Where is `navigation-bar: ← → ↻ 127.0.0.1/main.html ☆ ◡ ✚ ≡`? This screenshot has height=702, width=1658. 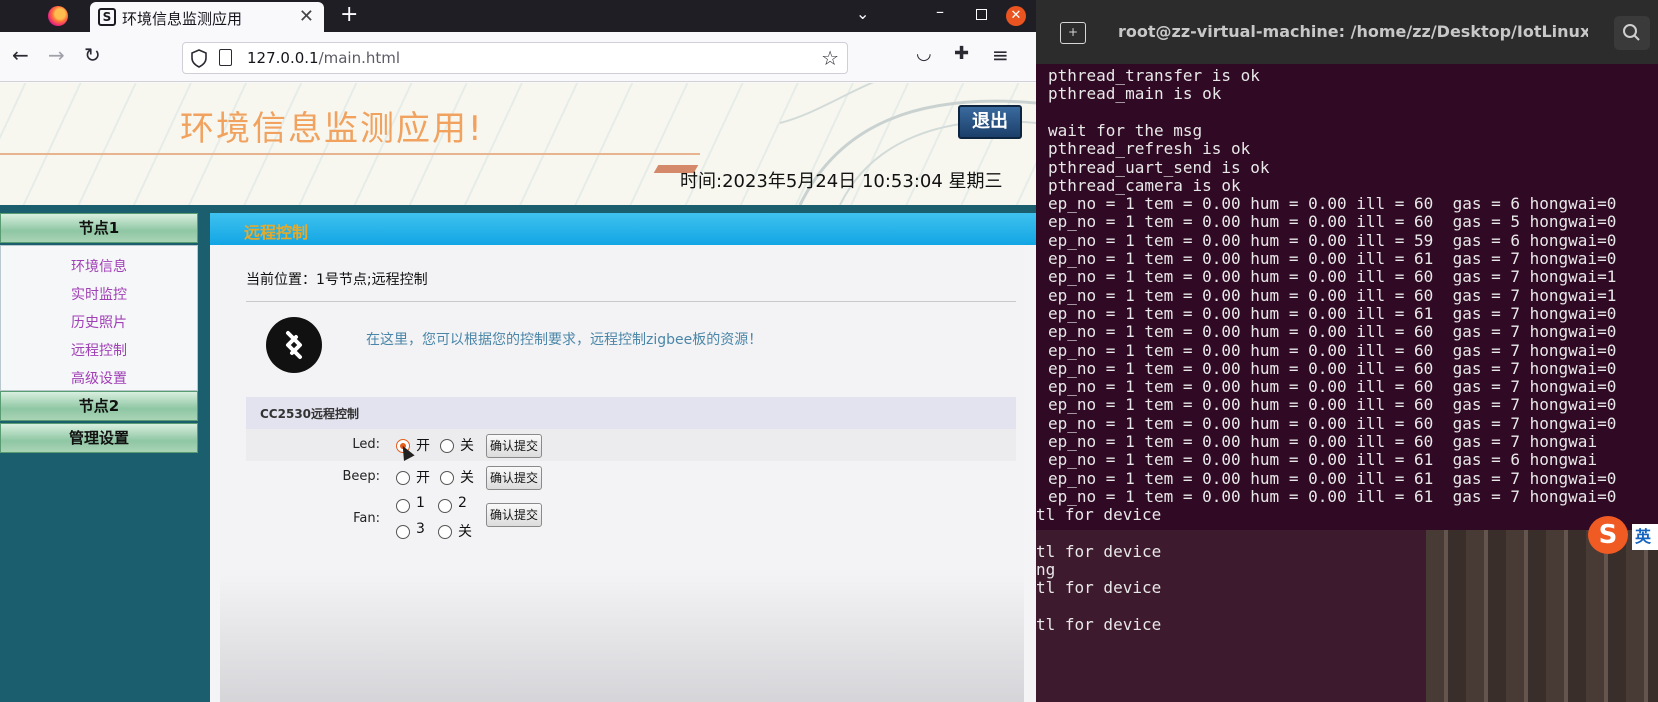 navigation-bar: ← → ↻ 127.0.0.1/main.html ☆ ◡ ✚ ≡ is located at coordinates (518, 57).